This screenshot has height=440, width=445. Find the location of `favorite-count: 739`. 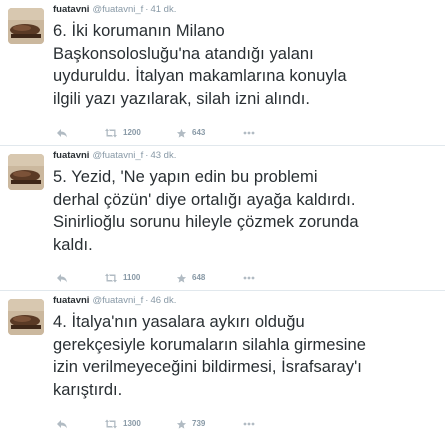

favorite-count: 739 is located at coordinates (199, 423).